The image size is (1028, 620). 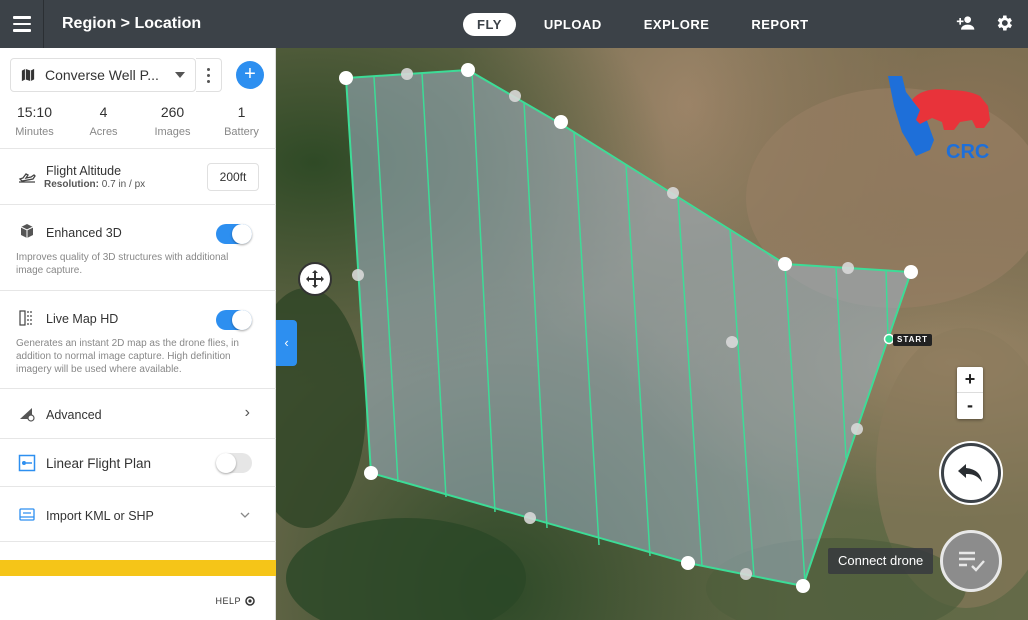 What do you see at coordinates (131, 24) in the screenshot?
I see `breadcrumb: Region > Location` at bounding box center [131, 24].